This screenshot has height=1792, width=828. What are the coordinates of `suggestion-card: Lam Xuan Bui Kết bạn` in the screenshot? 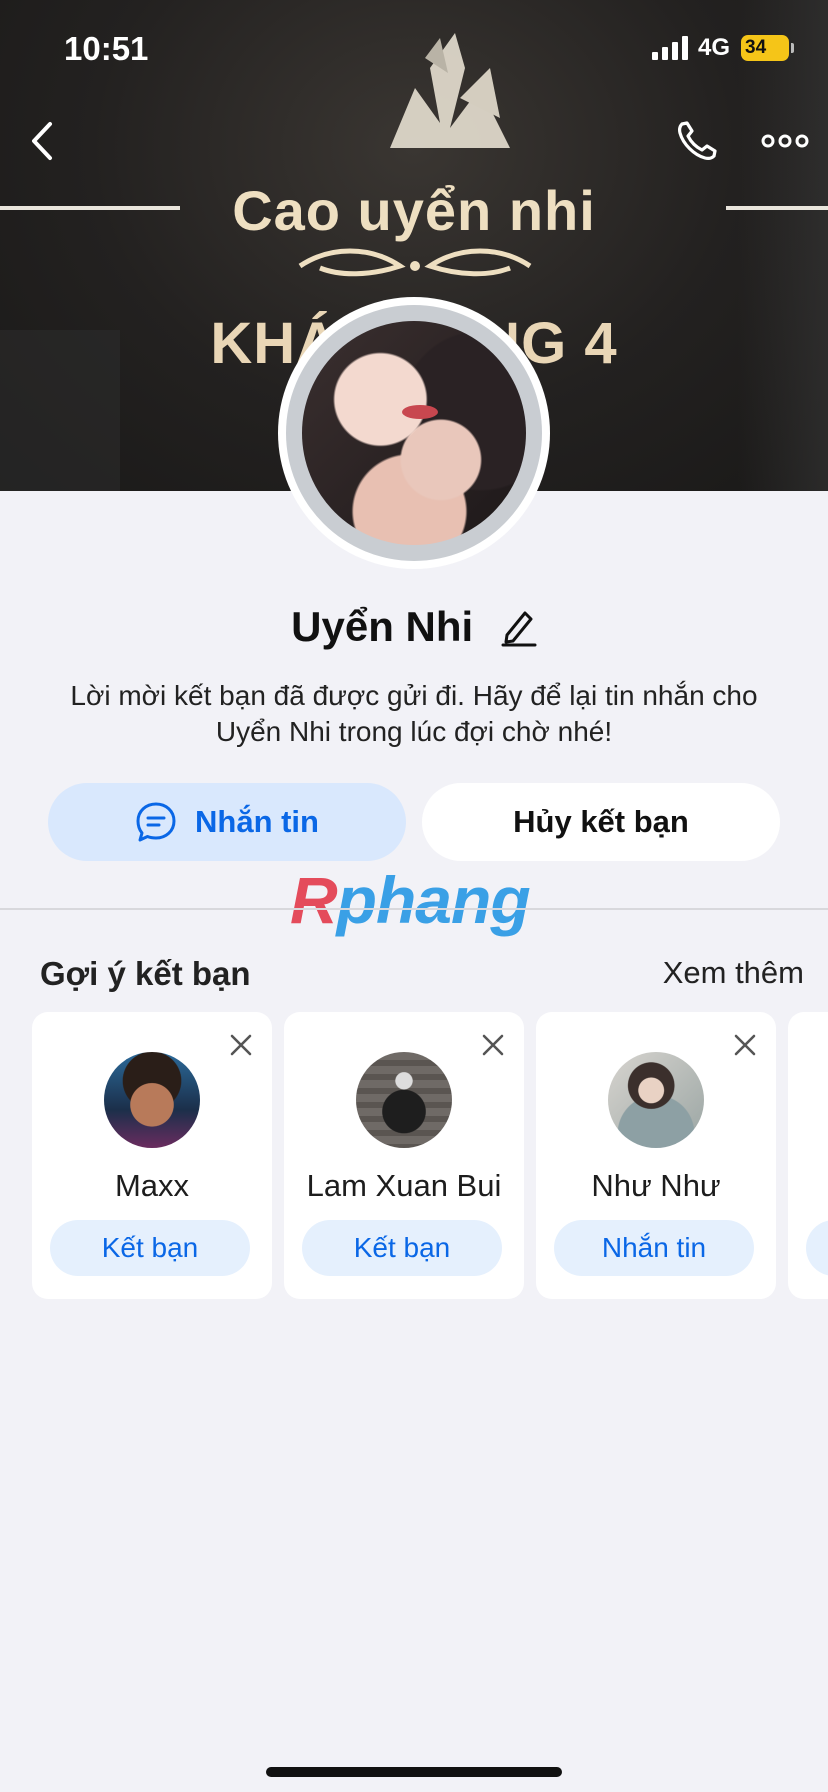 It's located at (404, 1155).